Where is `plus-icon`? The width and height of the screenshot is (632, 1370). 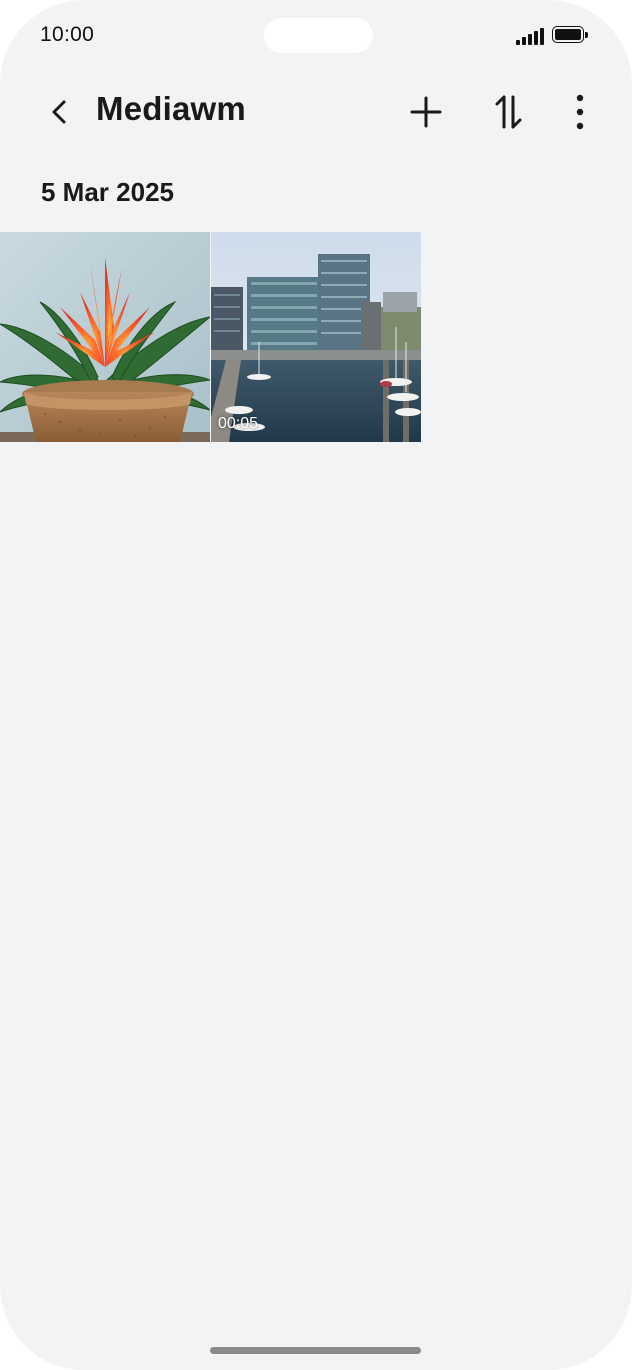 plus-icon is located at coordinates (426, 112).